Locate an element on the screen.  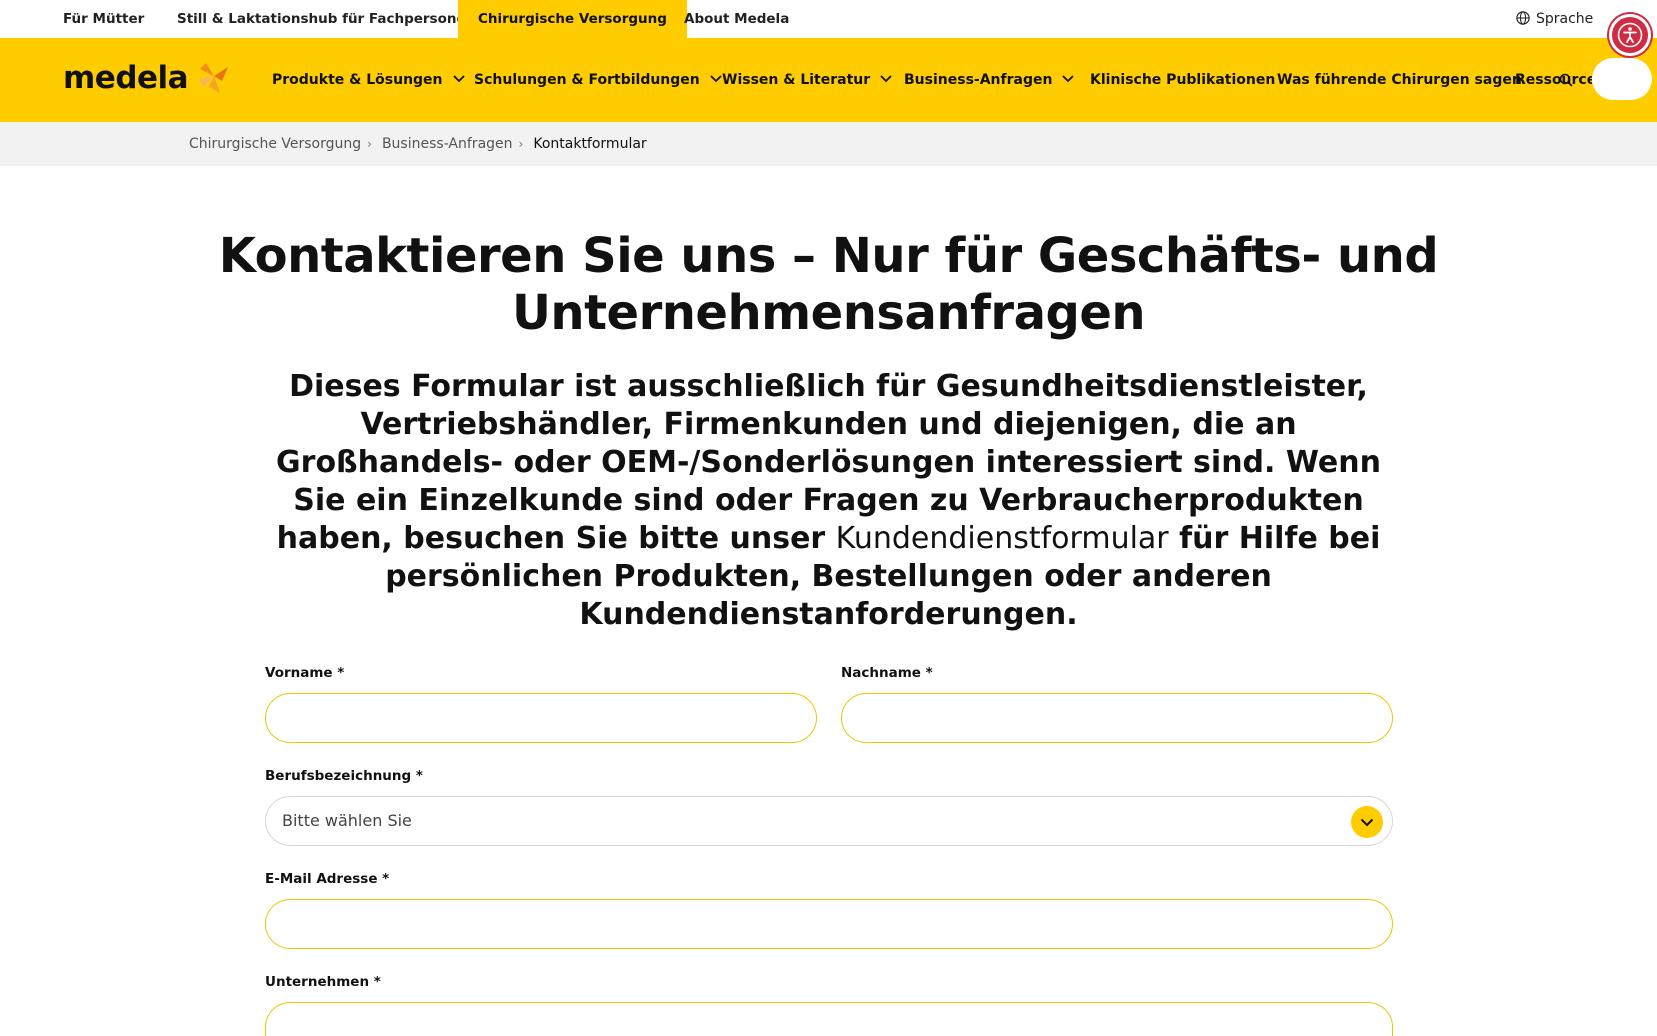
medela-logo: medela is located at coordinates (147, 78).